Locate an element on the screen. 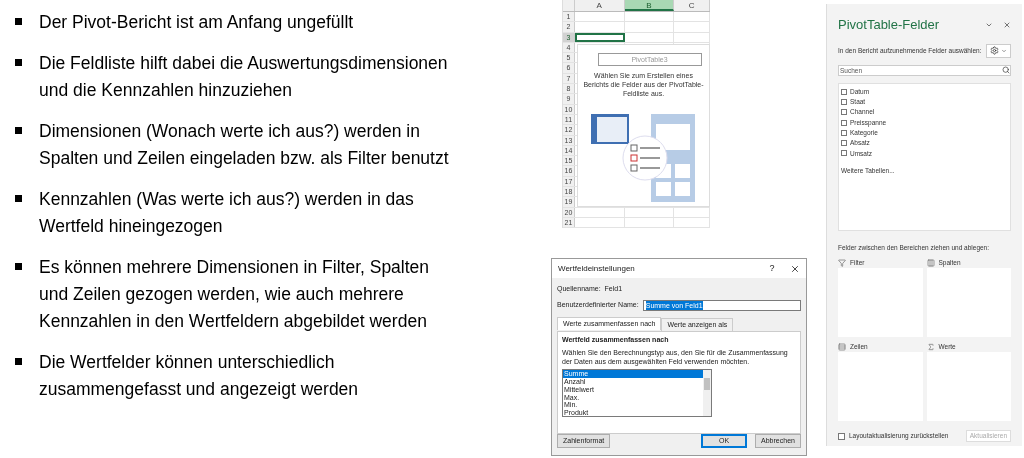 This screenshot has height=458, width=1024. settings-icon is located at coordinates (994, 50).